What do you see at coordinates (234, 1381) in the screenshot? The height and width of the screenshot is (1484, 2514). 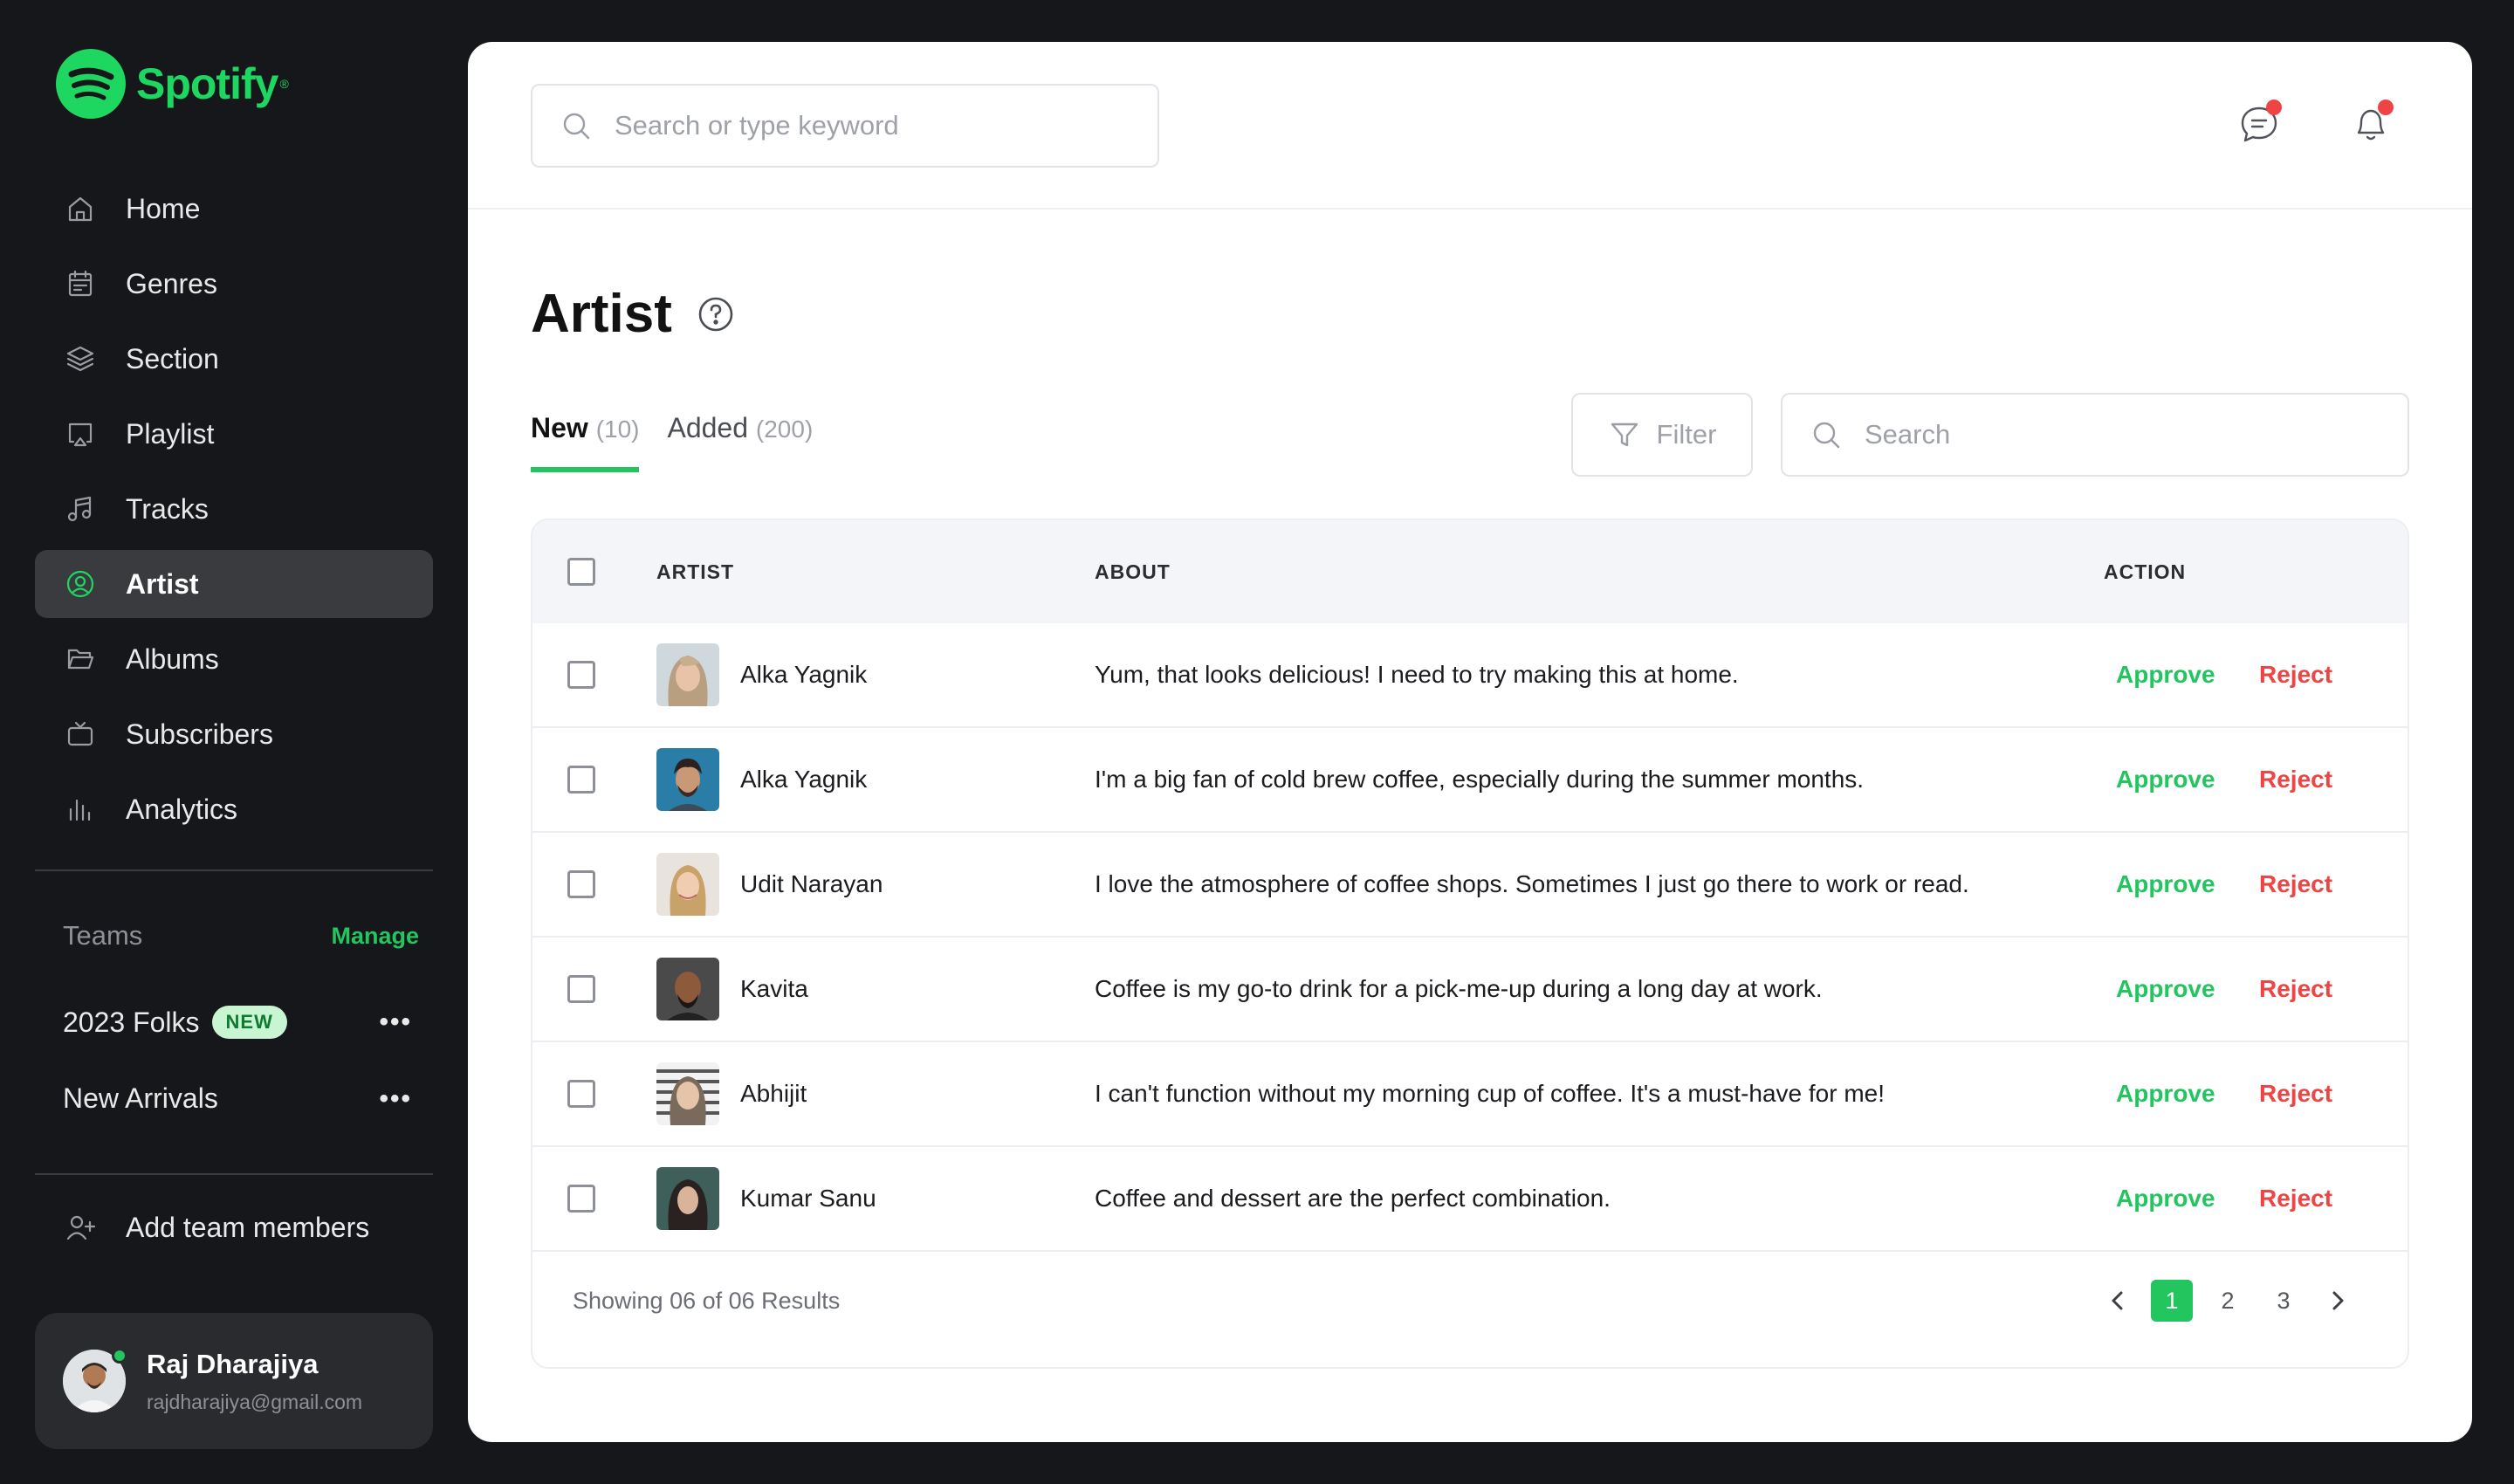 I see `user-profile-card: Raj Dharajiya rajdharajiya@gmail.com` at bounding box center [234, 1381].